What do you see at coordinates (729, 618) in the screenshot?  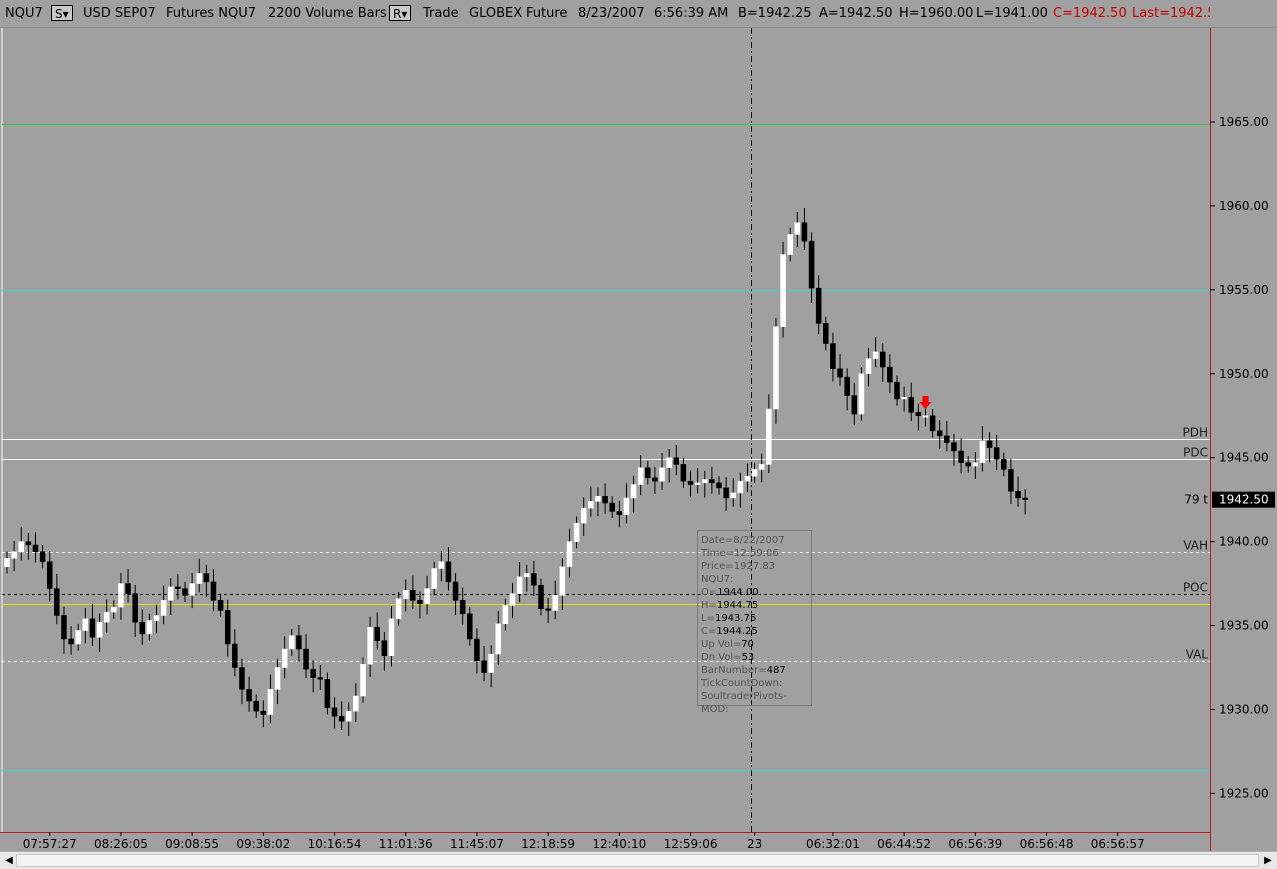 I see `tooltip-low: L=1943.75` at bounding box center [729, 618].